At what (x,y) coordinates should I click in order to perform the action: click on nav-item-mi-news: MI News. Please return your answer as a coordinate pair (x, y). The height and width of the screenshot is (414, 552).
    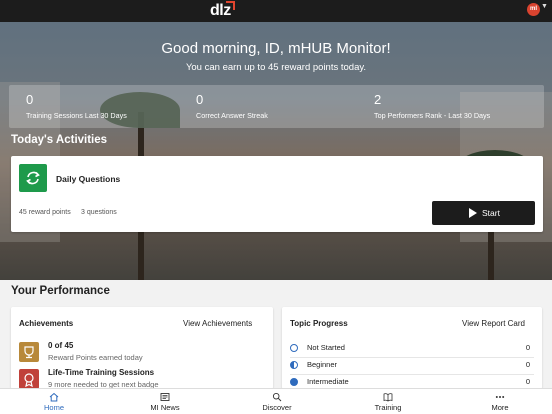
    Looking at the image, I should click on (165, 401).